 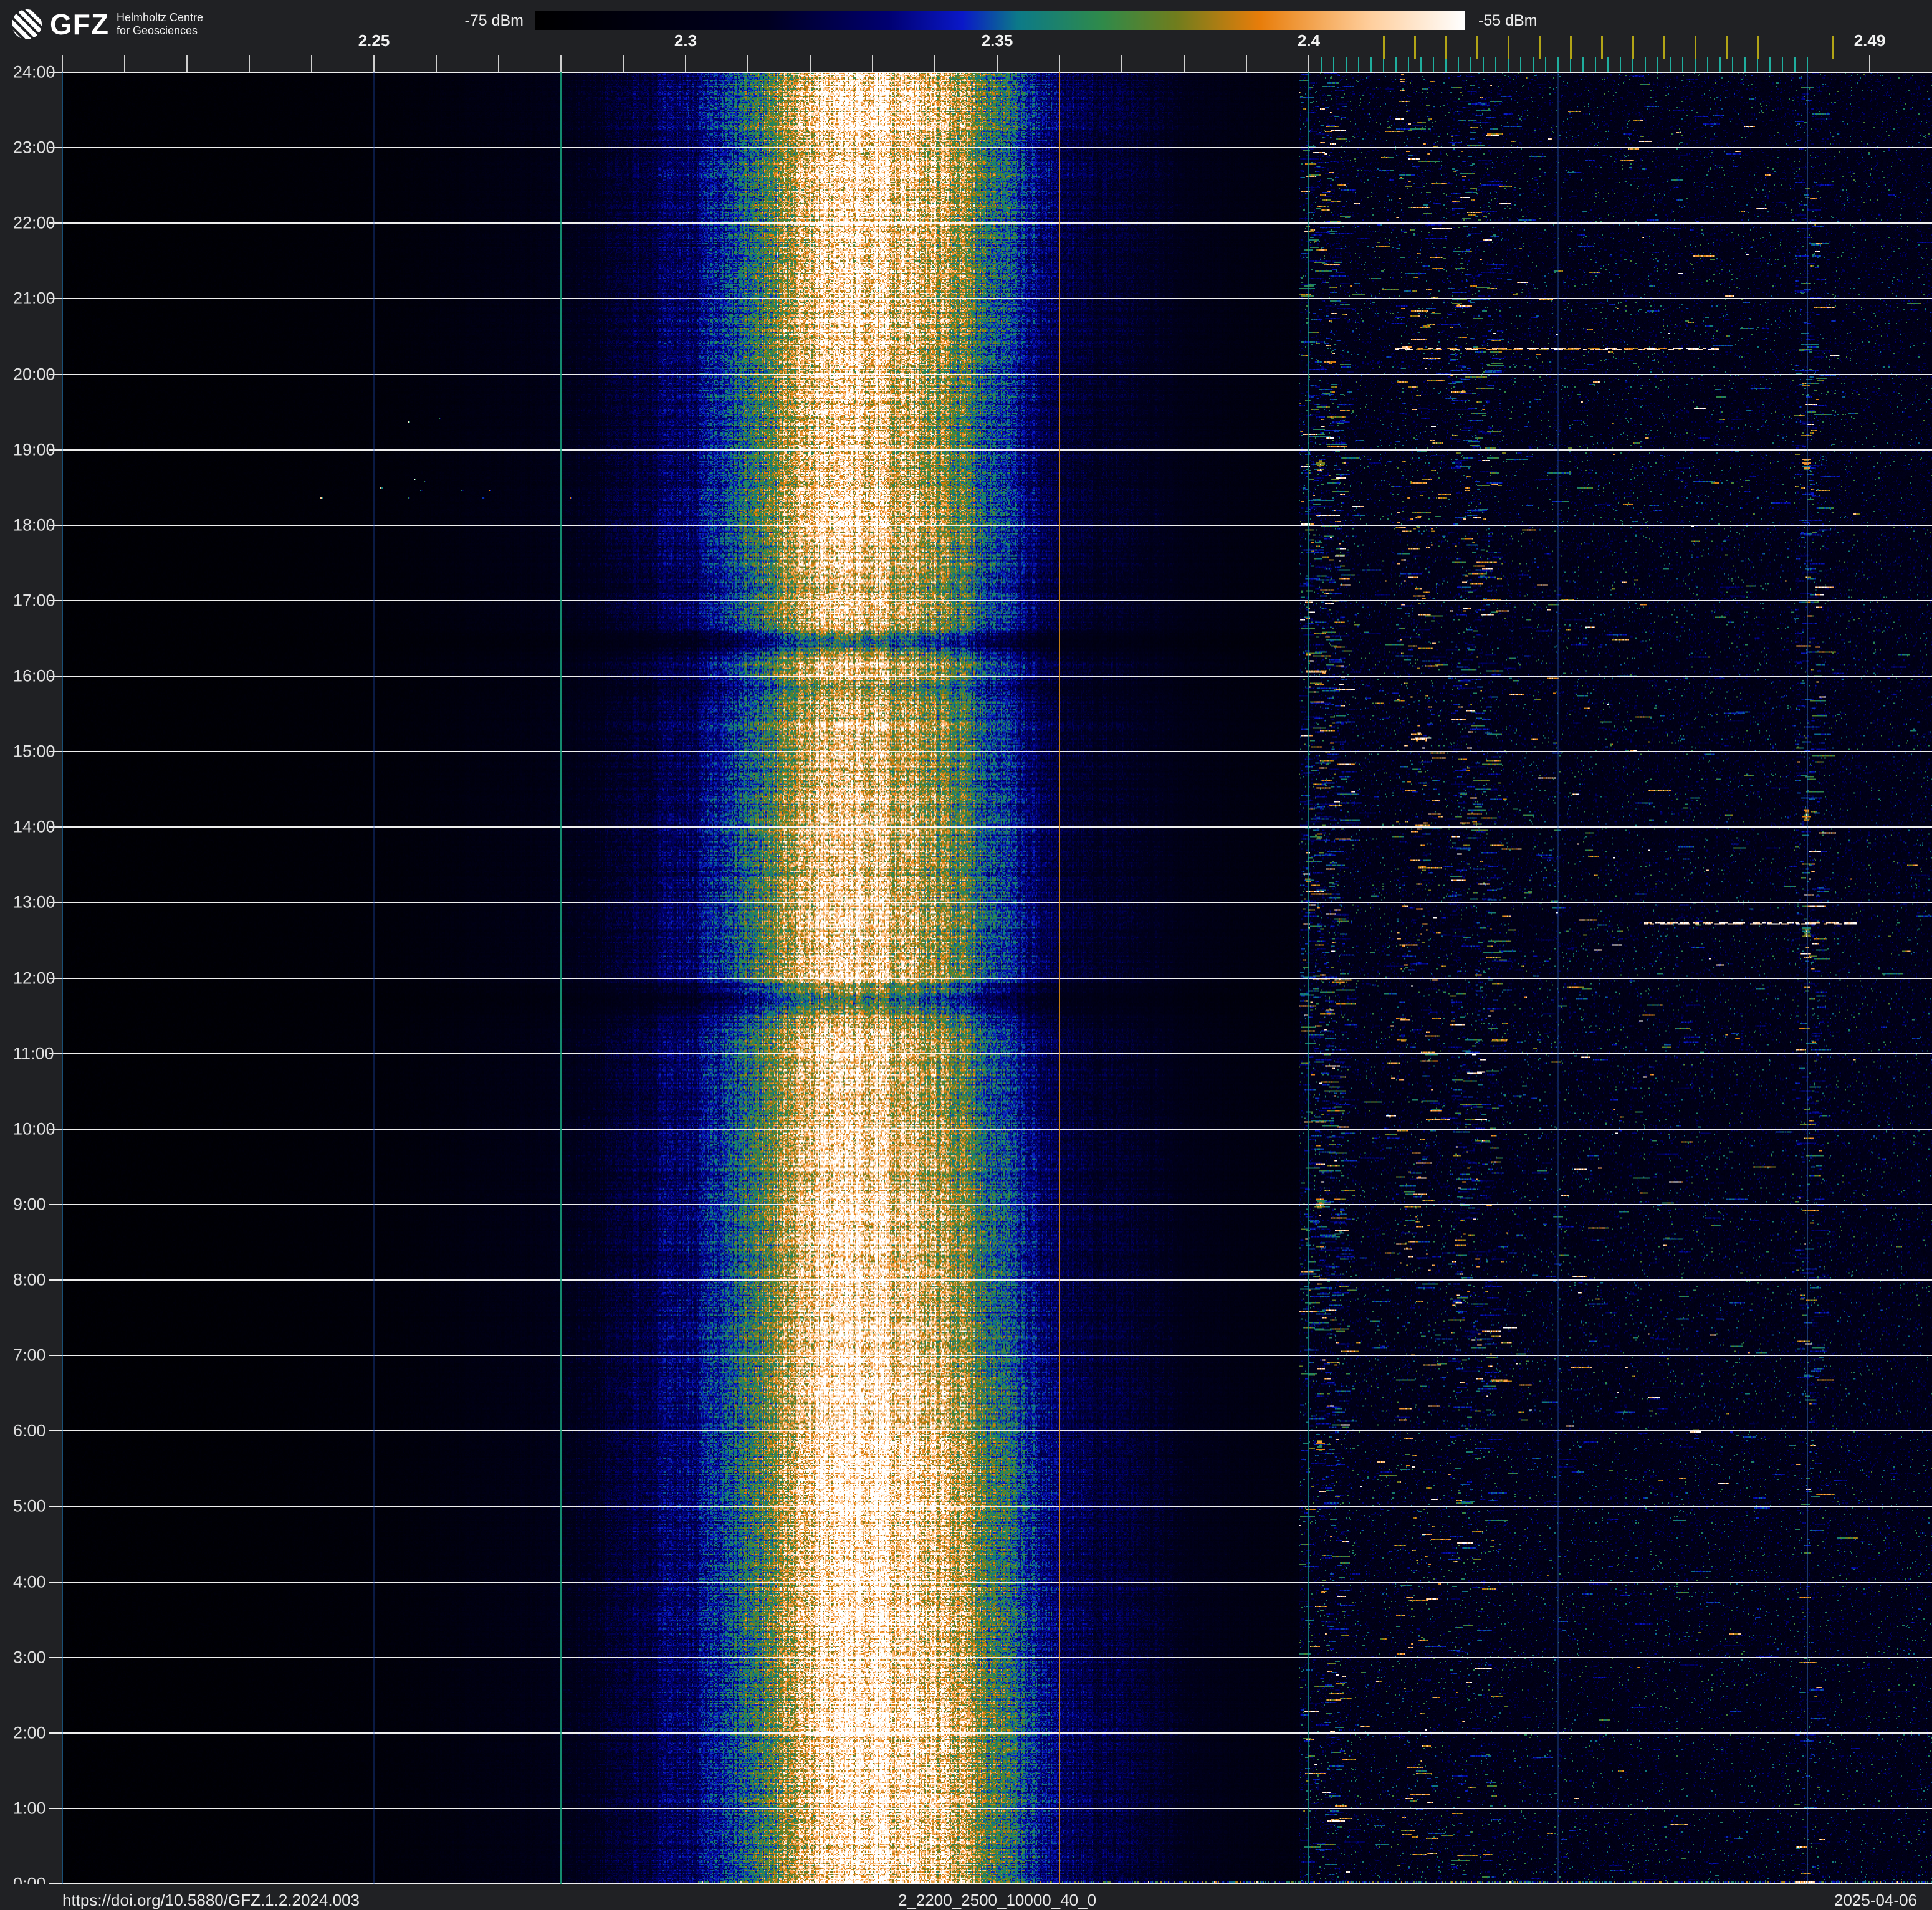 I want to click on freq-axis-label: 2.3, so click(x=685, y=40).